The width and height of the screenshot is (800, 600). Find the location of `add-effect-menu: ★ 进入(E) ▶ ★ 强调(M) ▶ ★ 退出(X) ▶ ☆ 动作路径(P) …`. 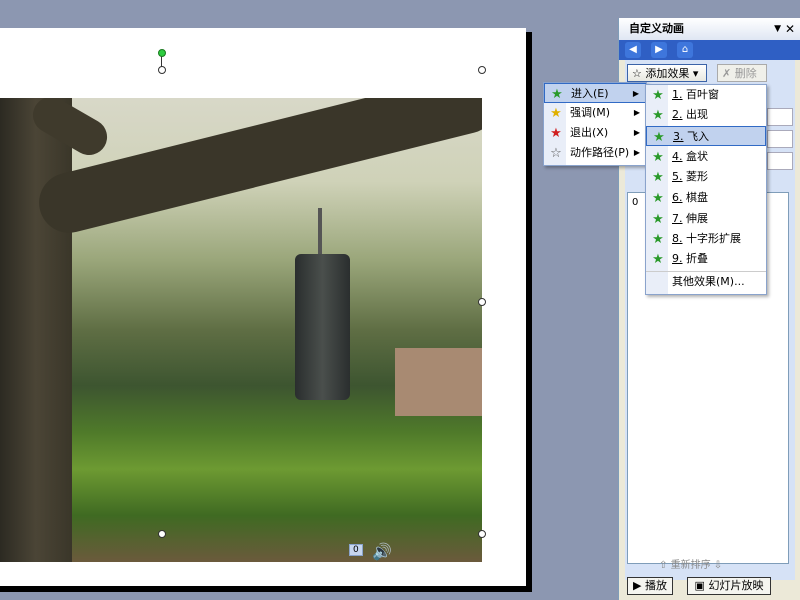

add-effect-menu: ★ 进入(E) ▶ ★ 强调(M) ▶ ★ 退出(X) ▶ ☆ 动作路径(P) … is located at coordinates (595, 124).